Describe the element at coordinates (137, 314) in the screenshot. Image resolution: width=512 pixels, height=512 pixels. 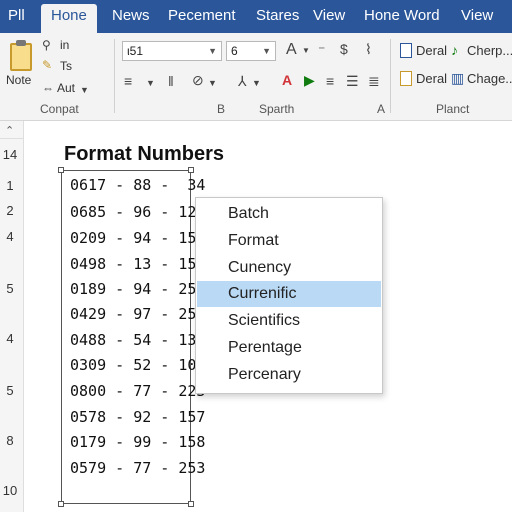
I see `number-cell: 0429 - 97 - 254` at that location.